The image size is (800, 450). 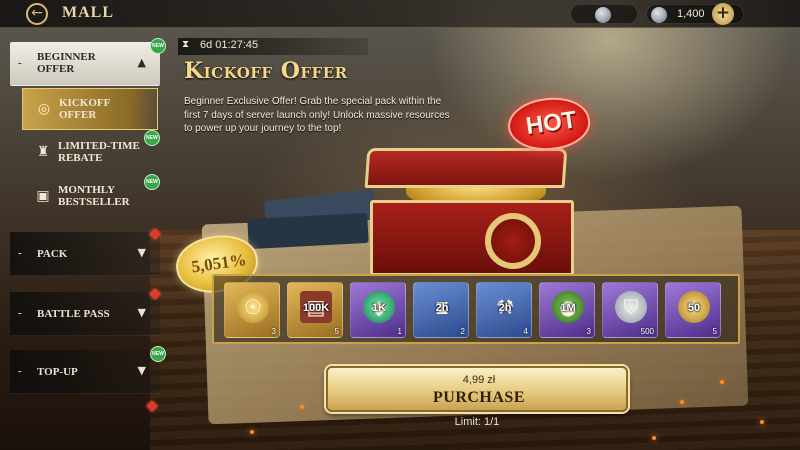 I want to click on category-label: PACK, so click(x=52, y=254).